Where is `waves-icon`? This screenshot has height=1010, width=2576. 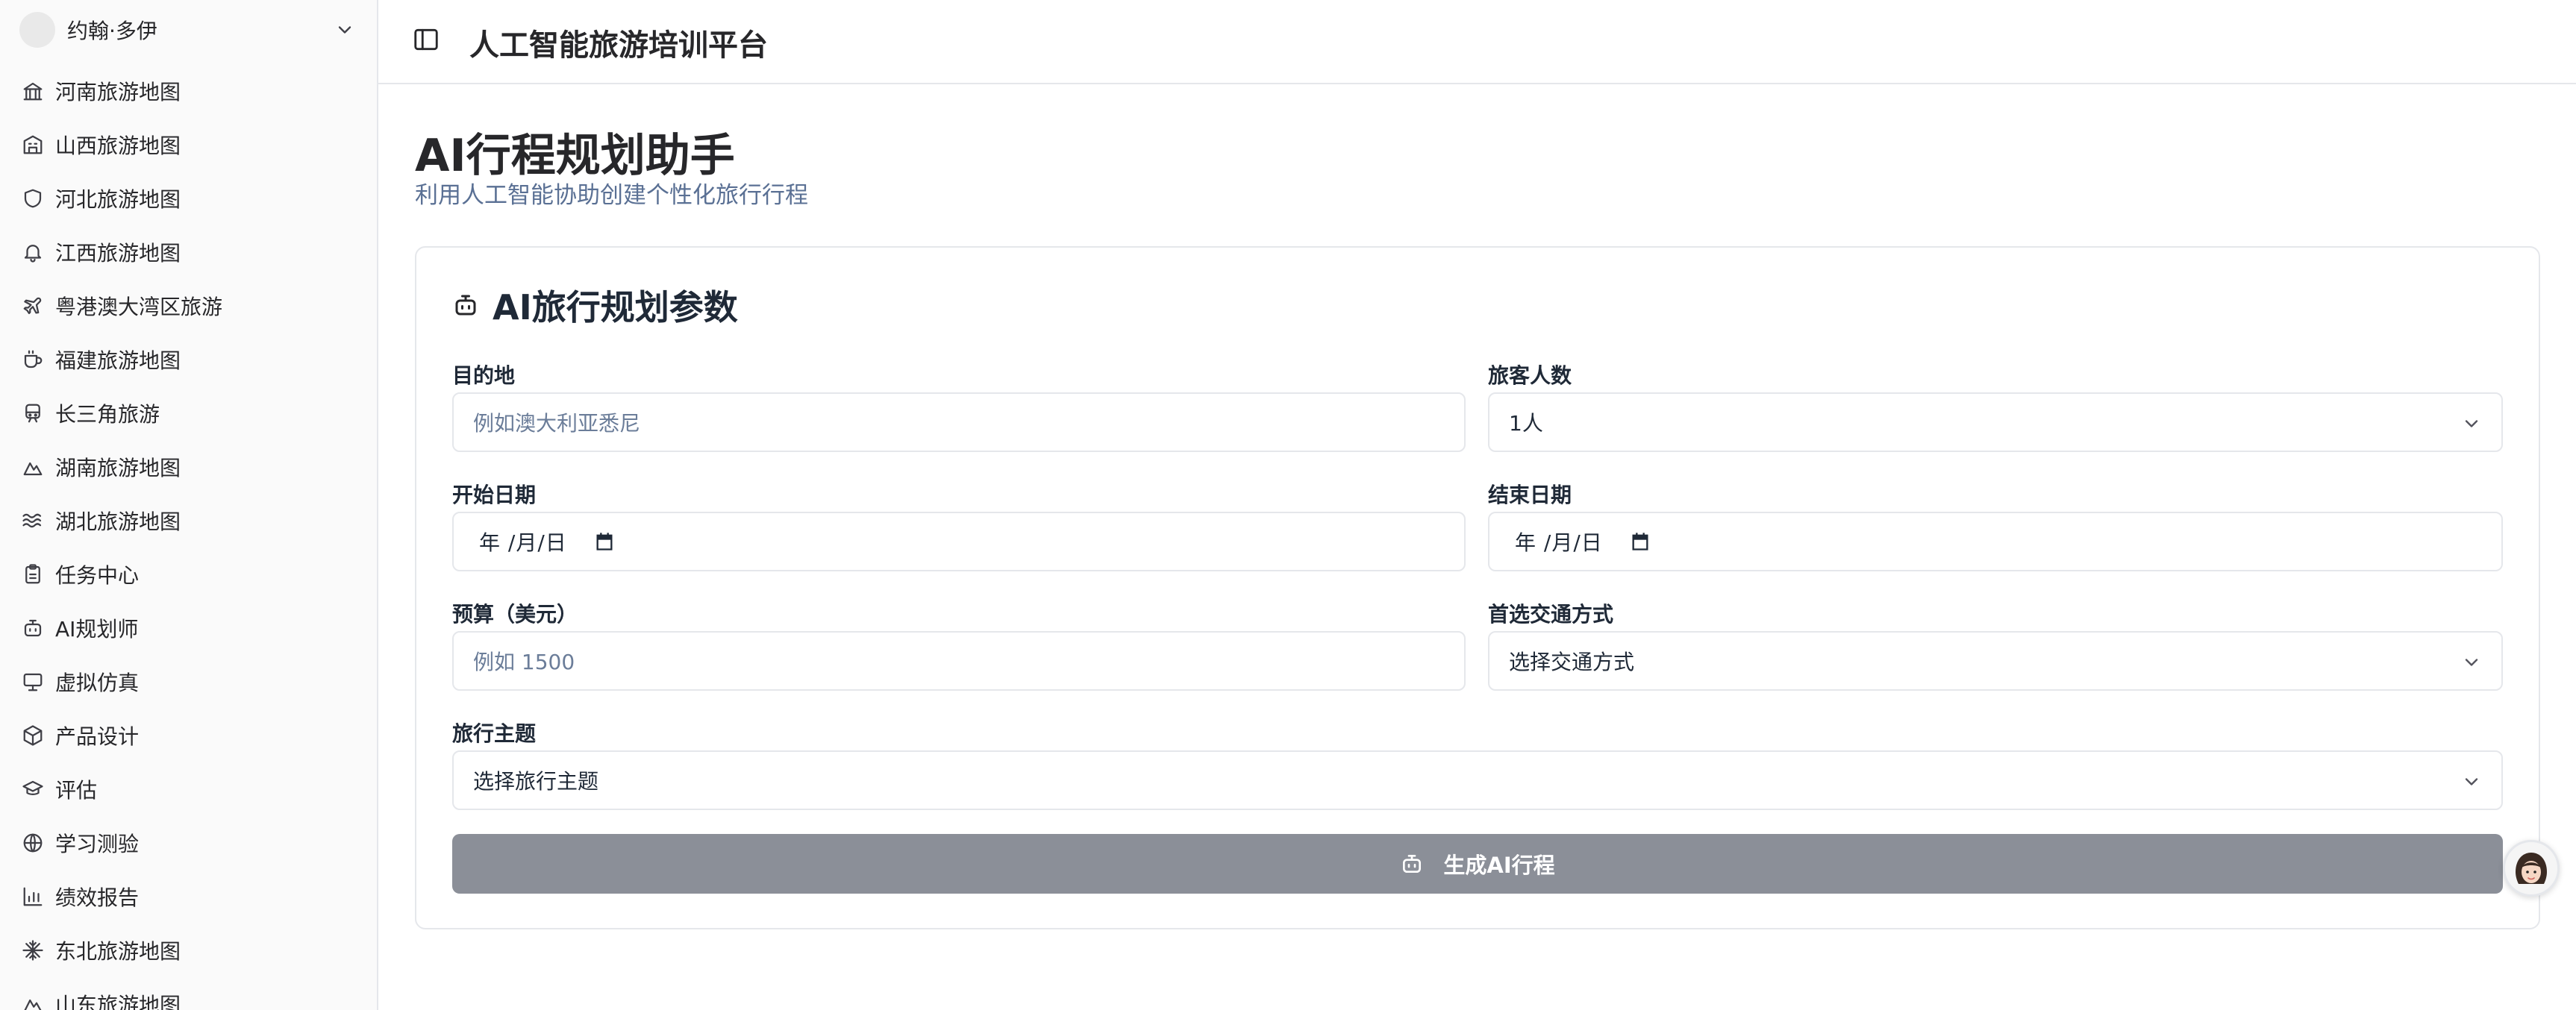
waves-icon is located at coordinates (32, 520).